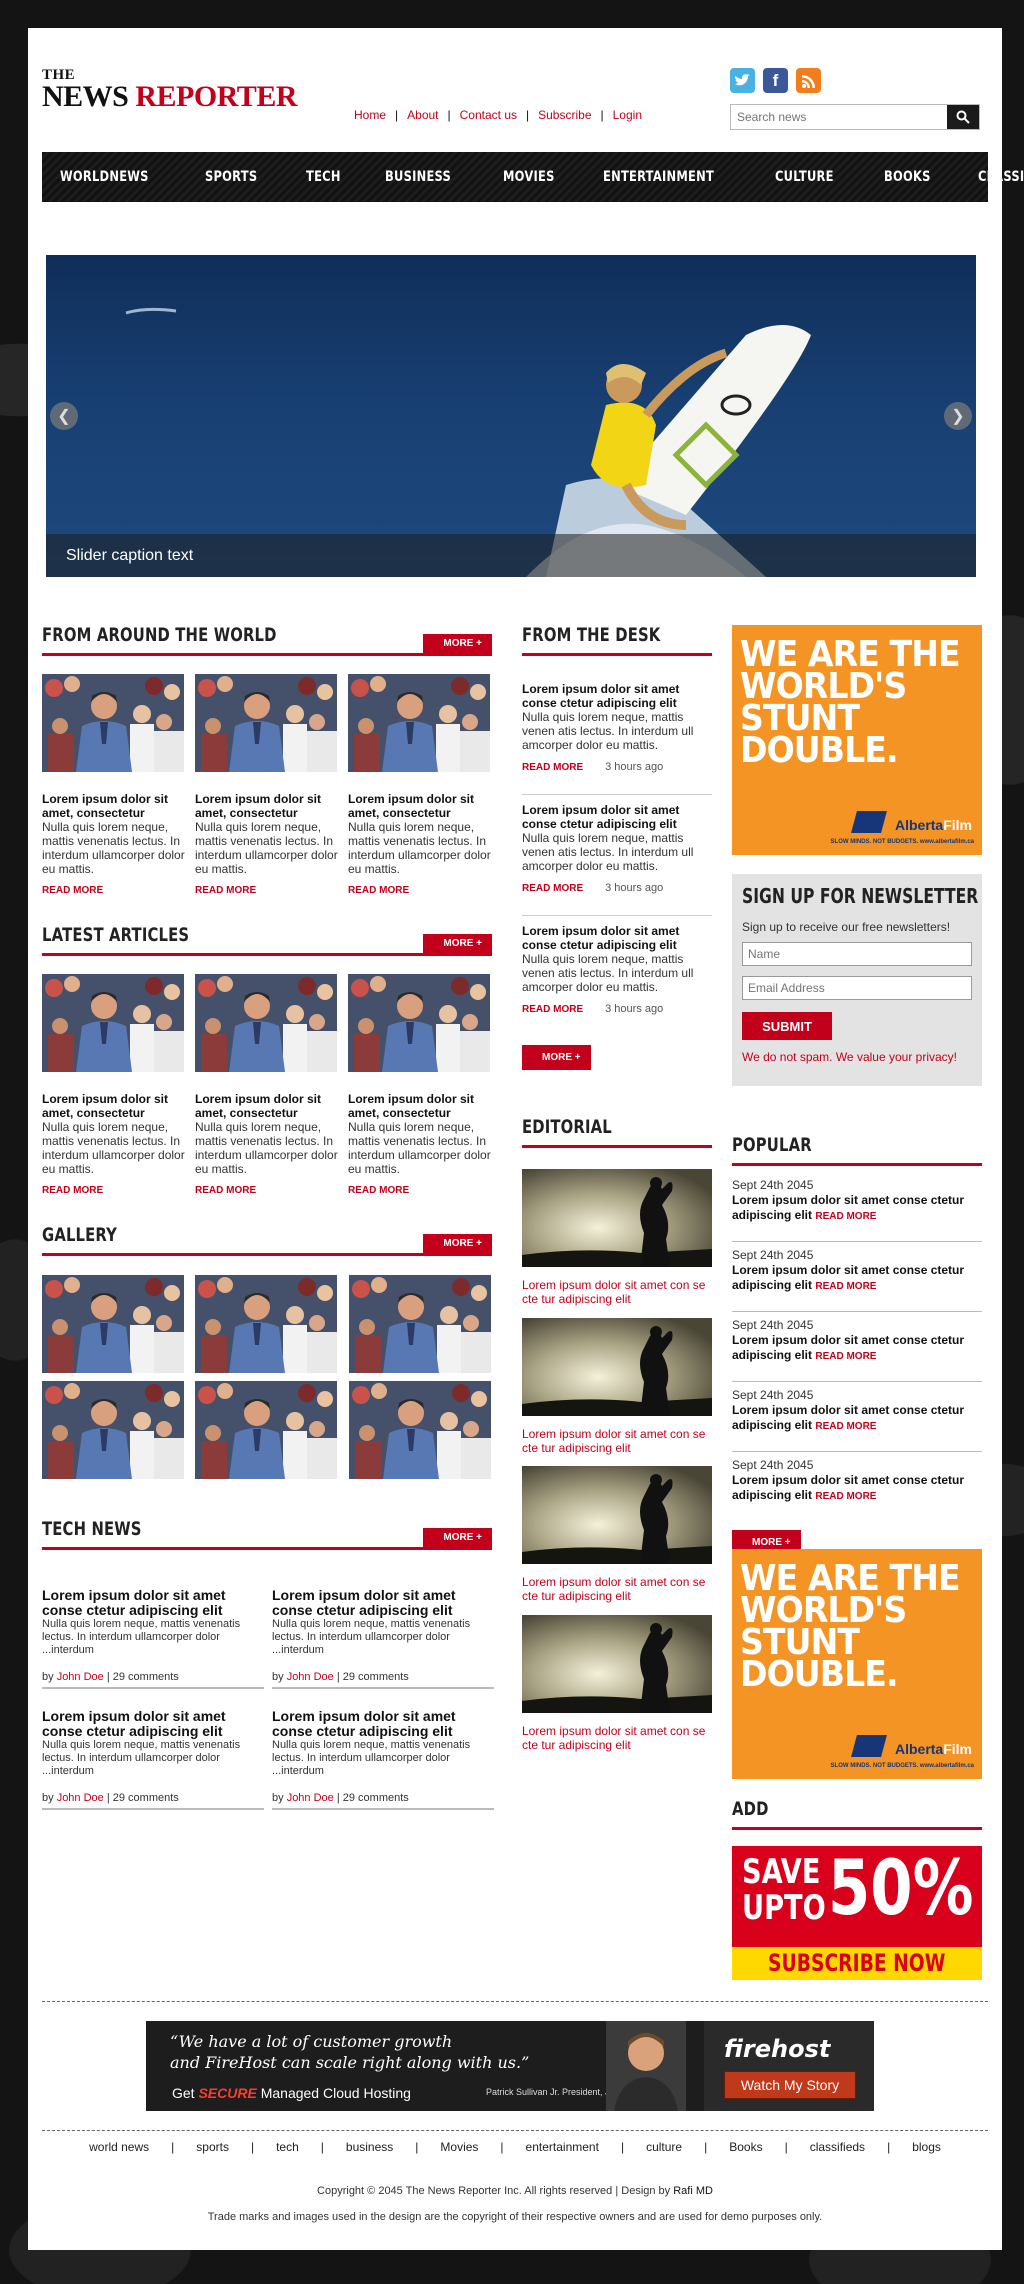  I want to click on footer-link-entertainment: entertainment, so click(562, 2147).